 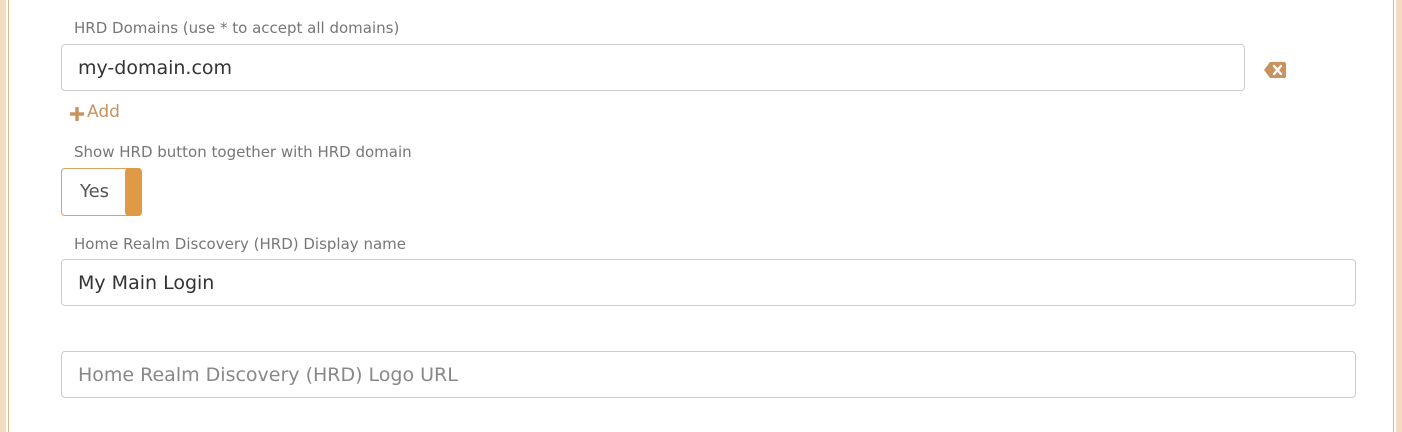 I want to click on toggle-state-text: Yes, so click(x=95, y=191).